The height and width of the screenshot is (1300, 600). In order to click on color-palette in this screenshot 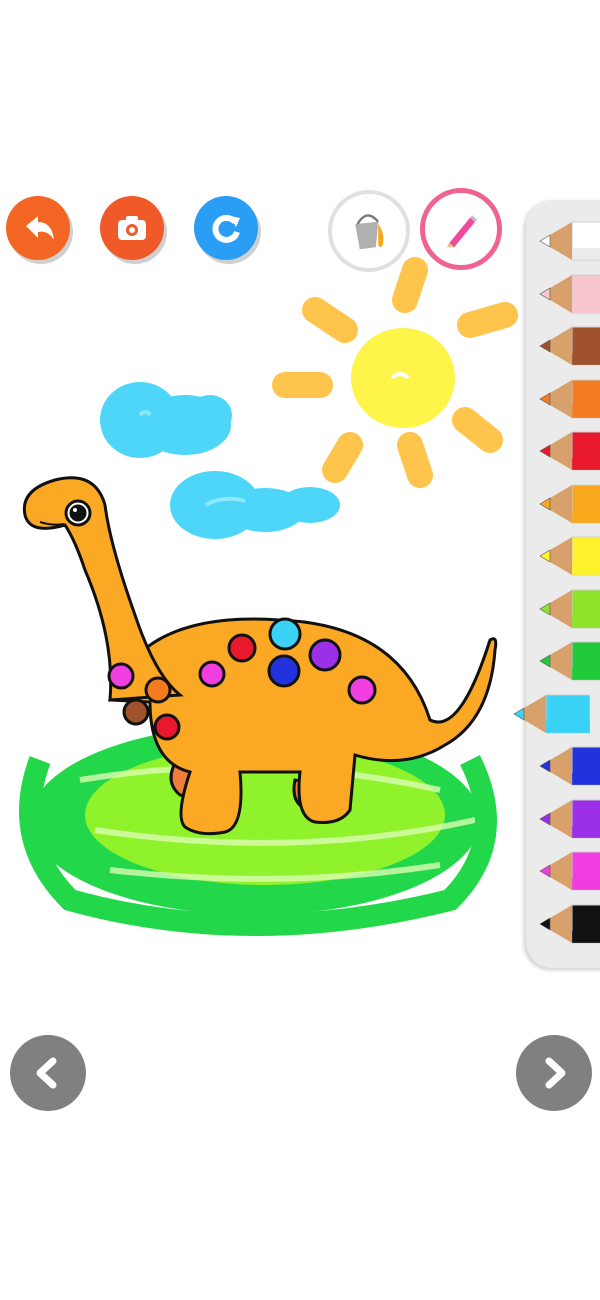, I will do `click(556, 584)`.